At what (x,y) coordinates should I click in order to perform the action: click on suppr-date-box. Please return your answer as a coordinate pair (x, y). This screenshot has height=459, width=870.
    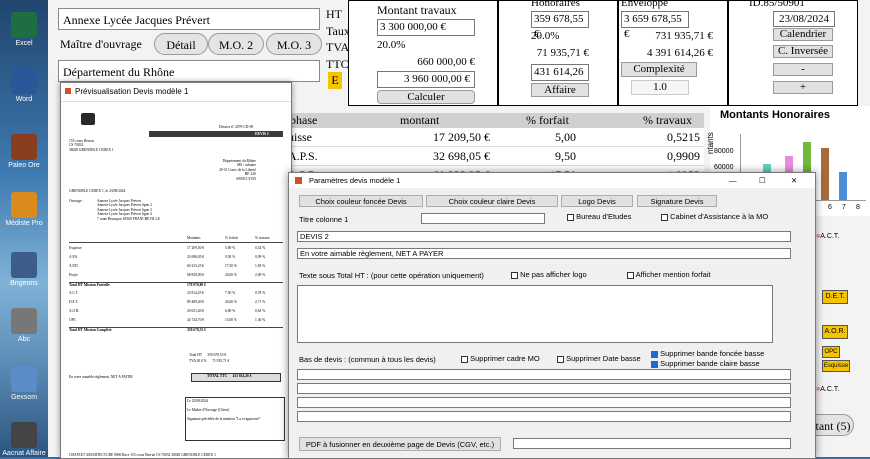
    Looking at the image, I should click on (560, 359).